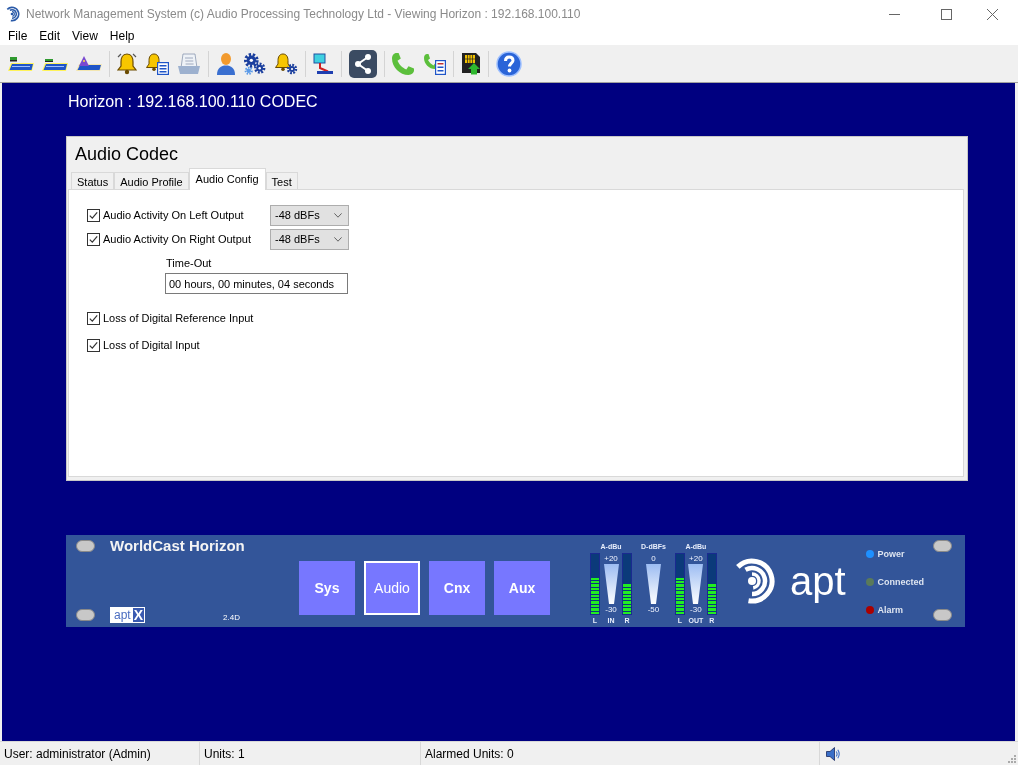  What do you see at coordinates (471, 63) in the screenshot?
I see `memory-card-upload-icon` at bounding box center [471, 63].